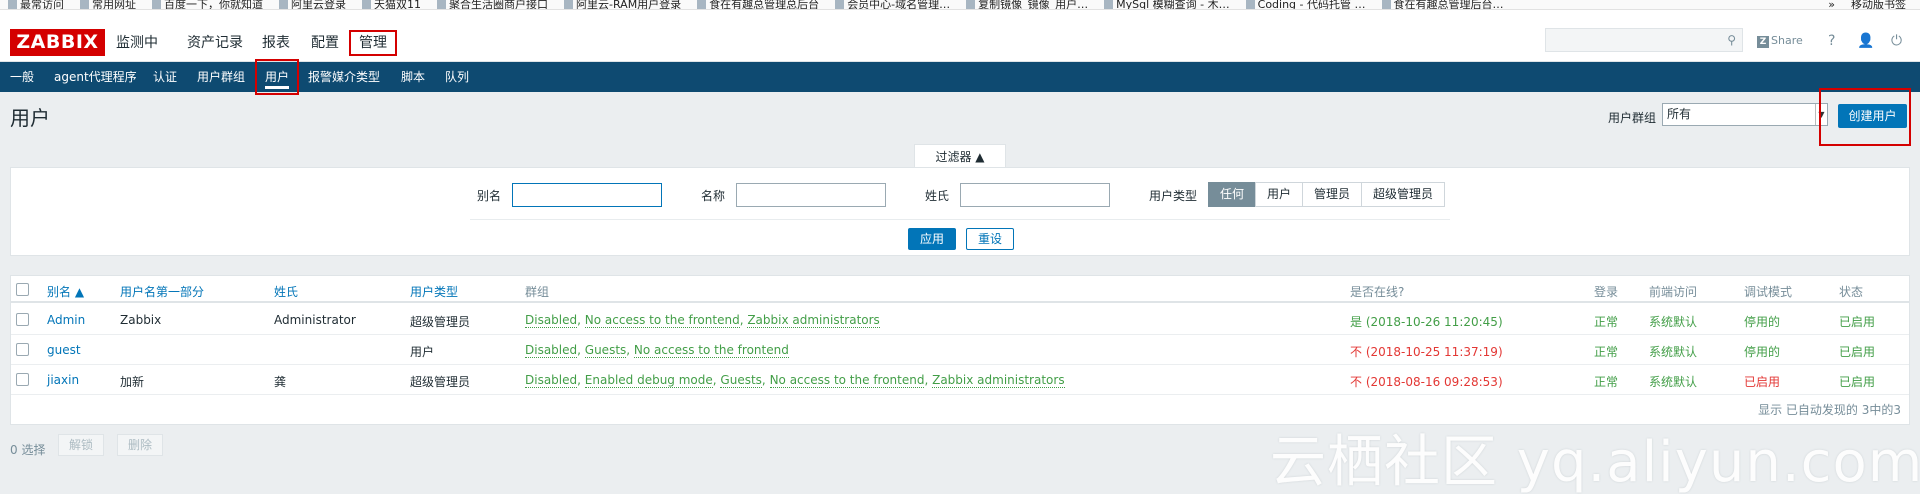  Describe the element at coordinates (587, 195) in the screenshot. I see `alias-input` at that location.